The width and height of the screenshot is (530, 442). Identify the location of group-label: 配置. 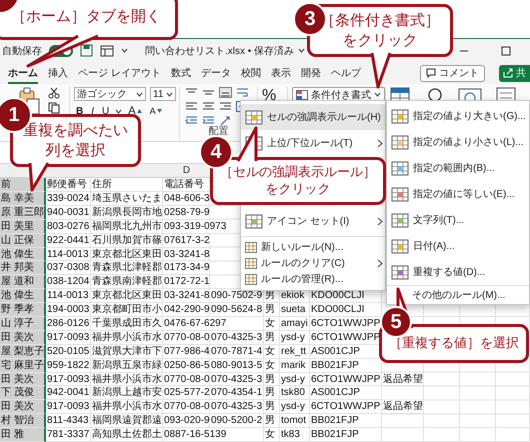
(218, 131).